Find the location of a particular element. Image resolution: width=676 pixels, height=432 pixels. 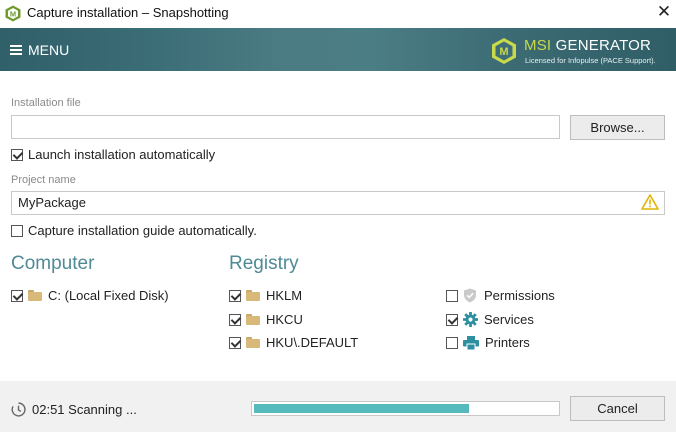

brand-logo-letter: M is located at coordinates (503, 52).